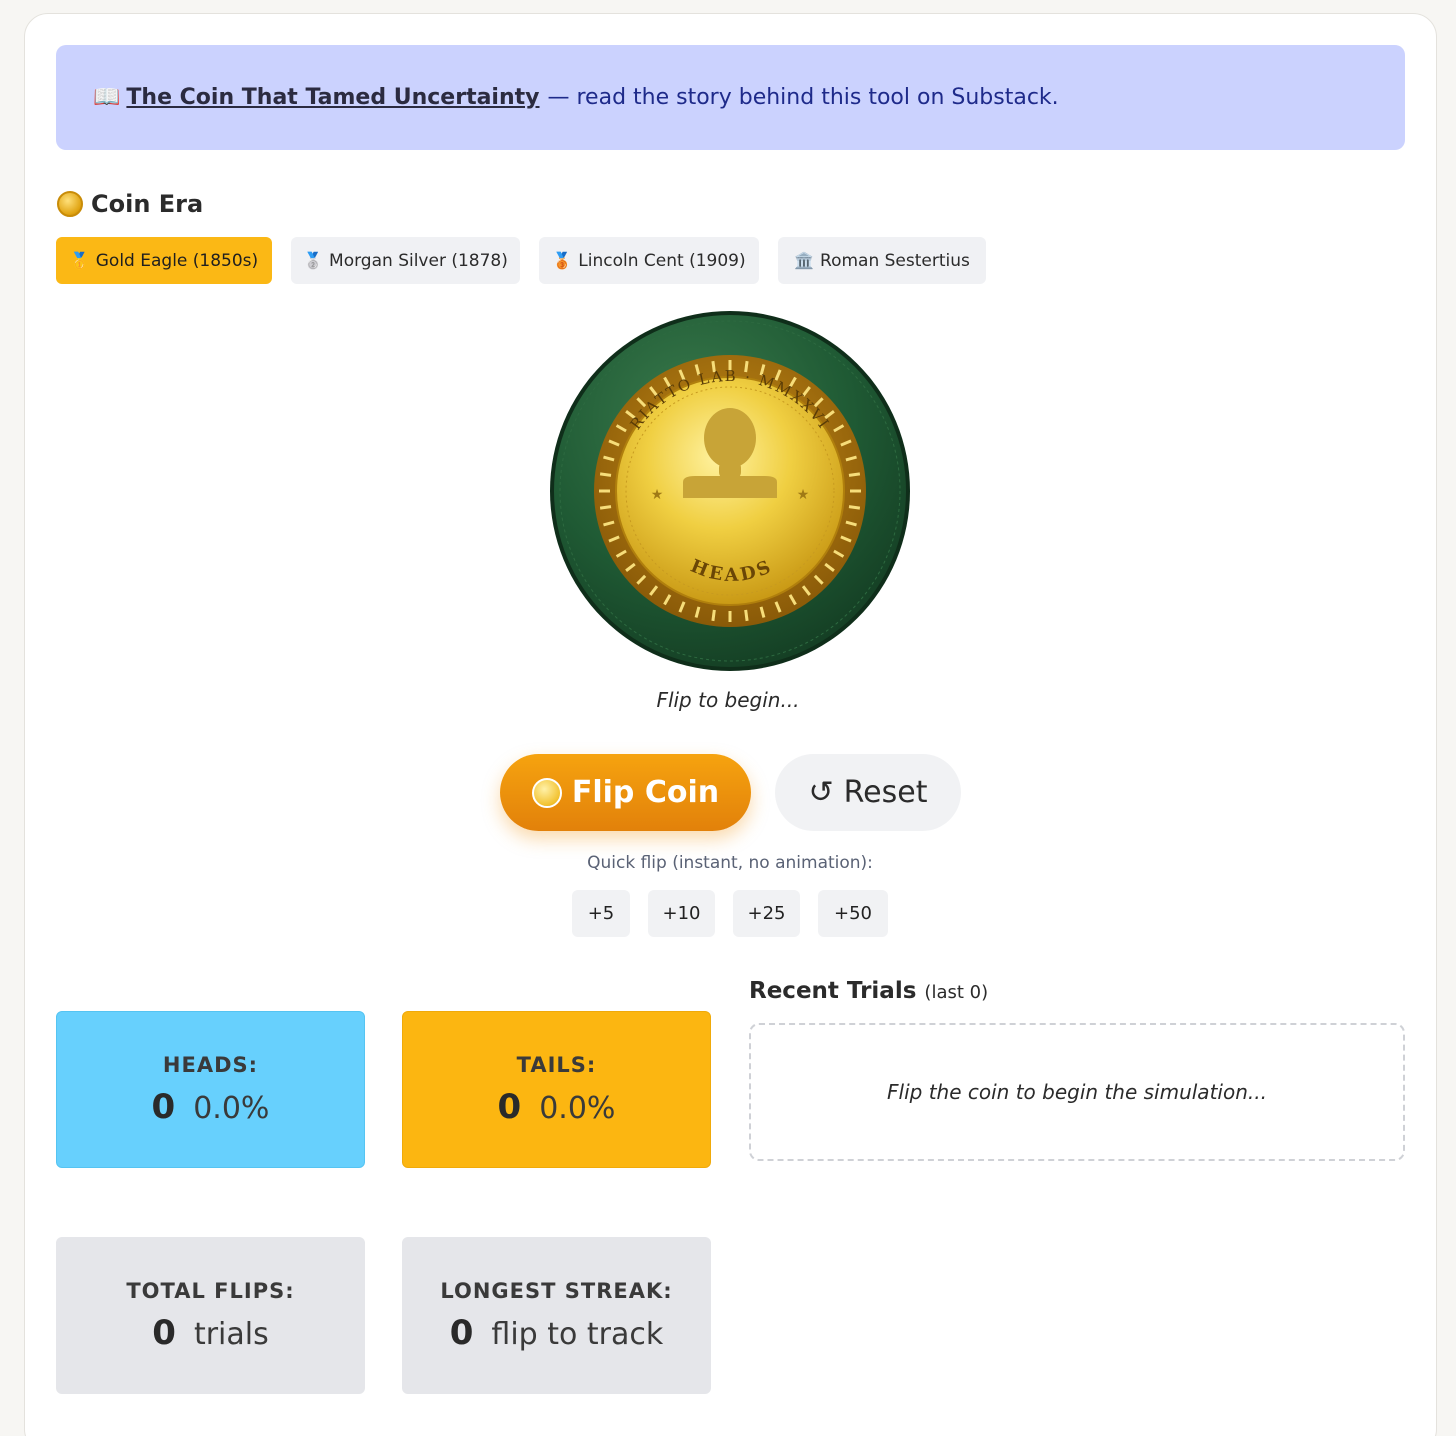 The image size is (1456, 1436). I want to click on longest-streak-label: LONGEST STREAK:, so click(556, 1290).